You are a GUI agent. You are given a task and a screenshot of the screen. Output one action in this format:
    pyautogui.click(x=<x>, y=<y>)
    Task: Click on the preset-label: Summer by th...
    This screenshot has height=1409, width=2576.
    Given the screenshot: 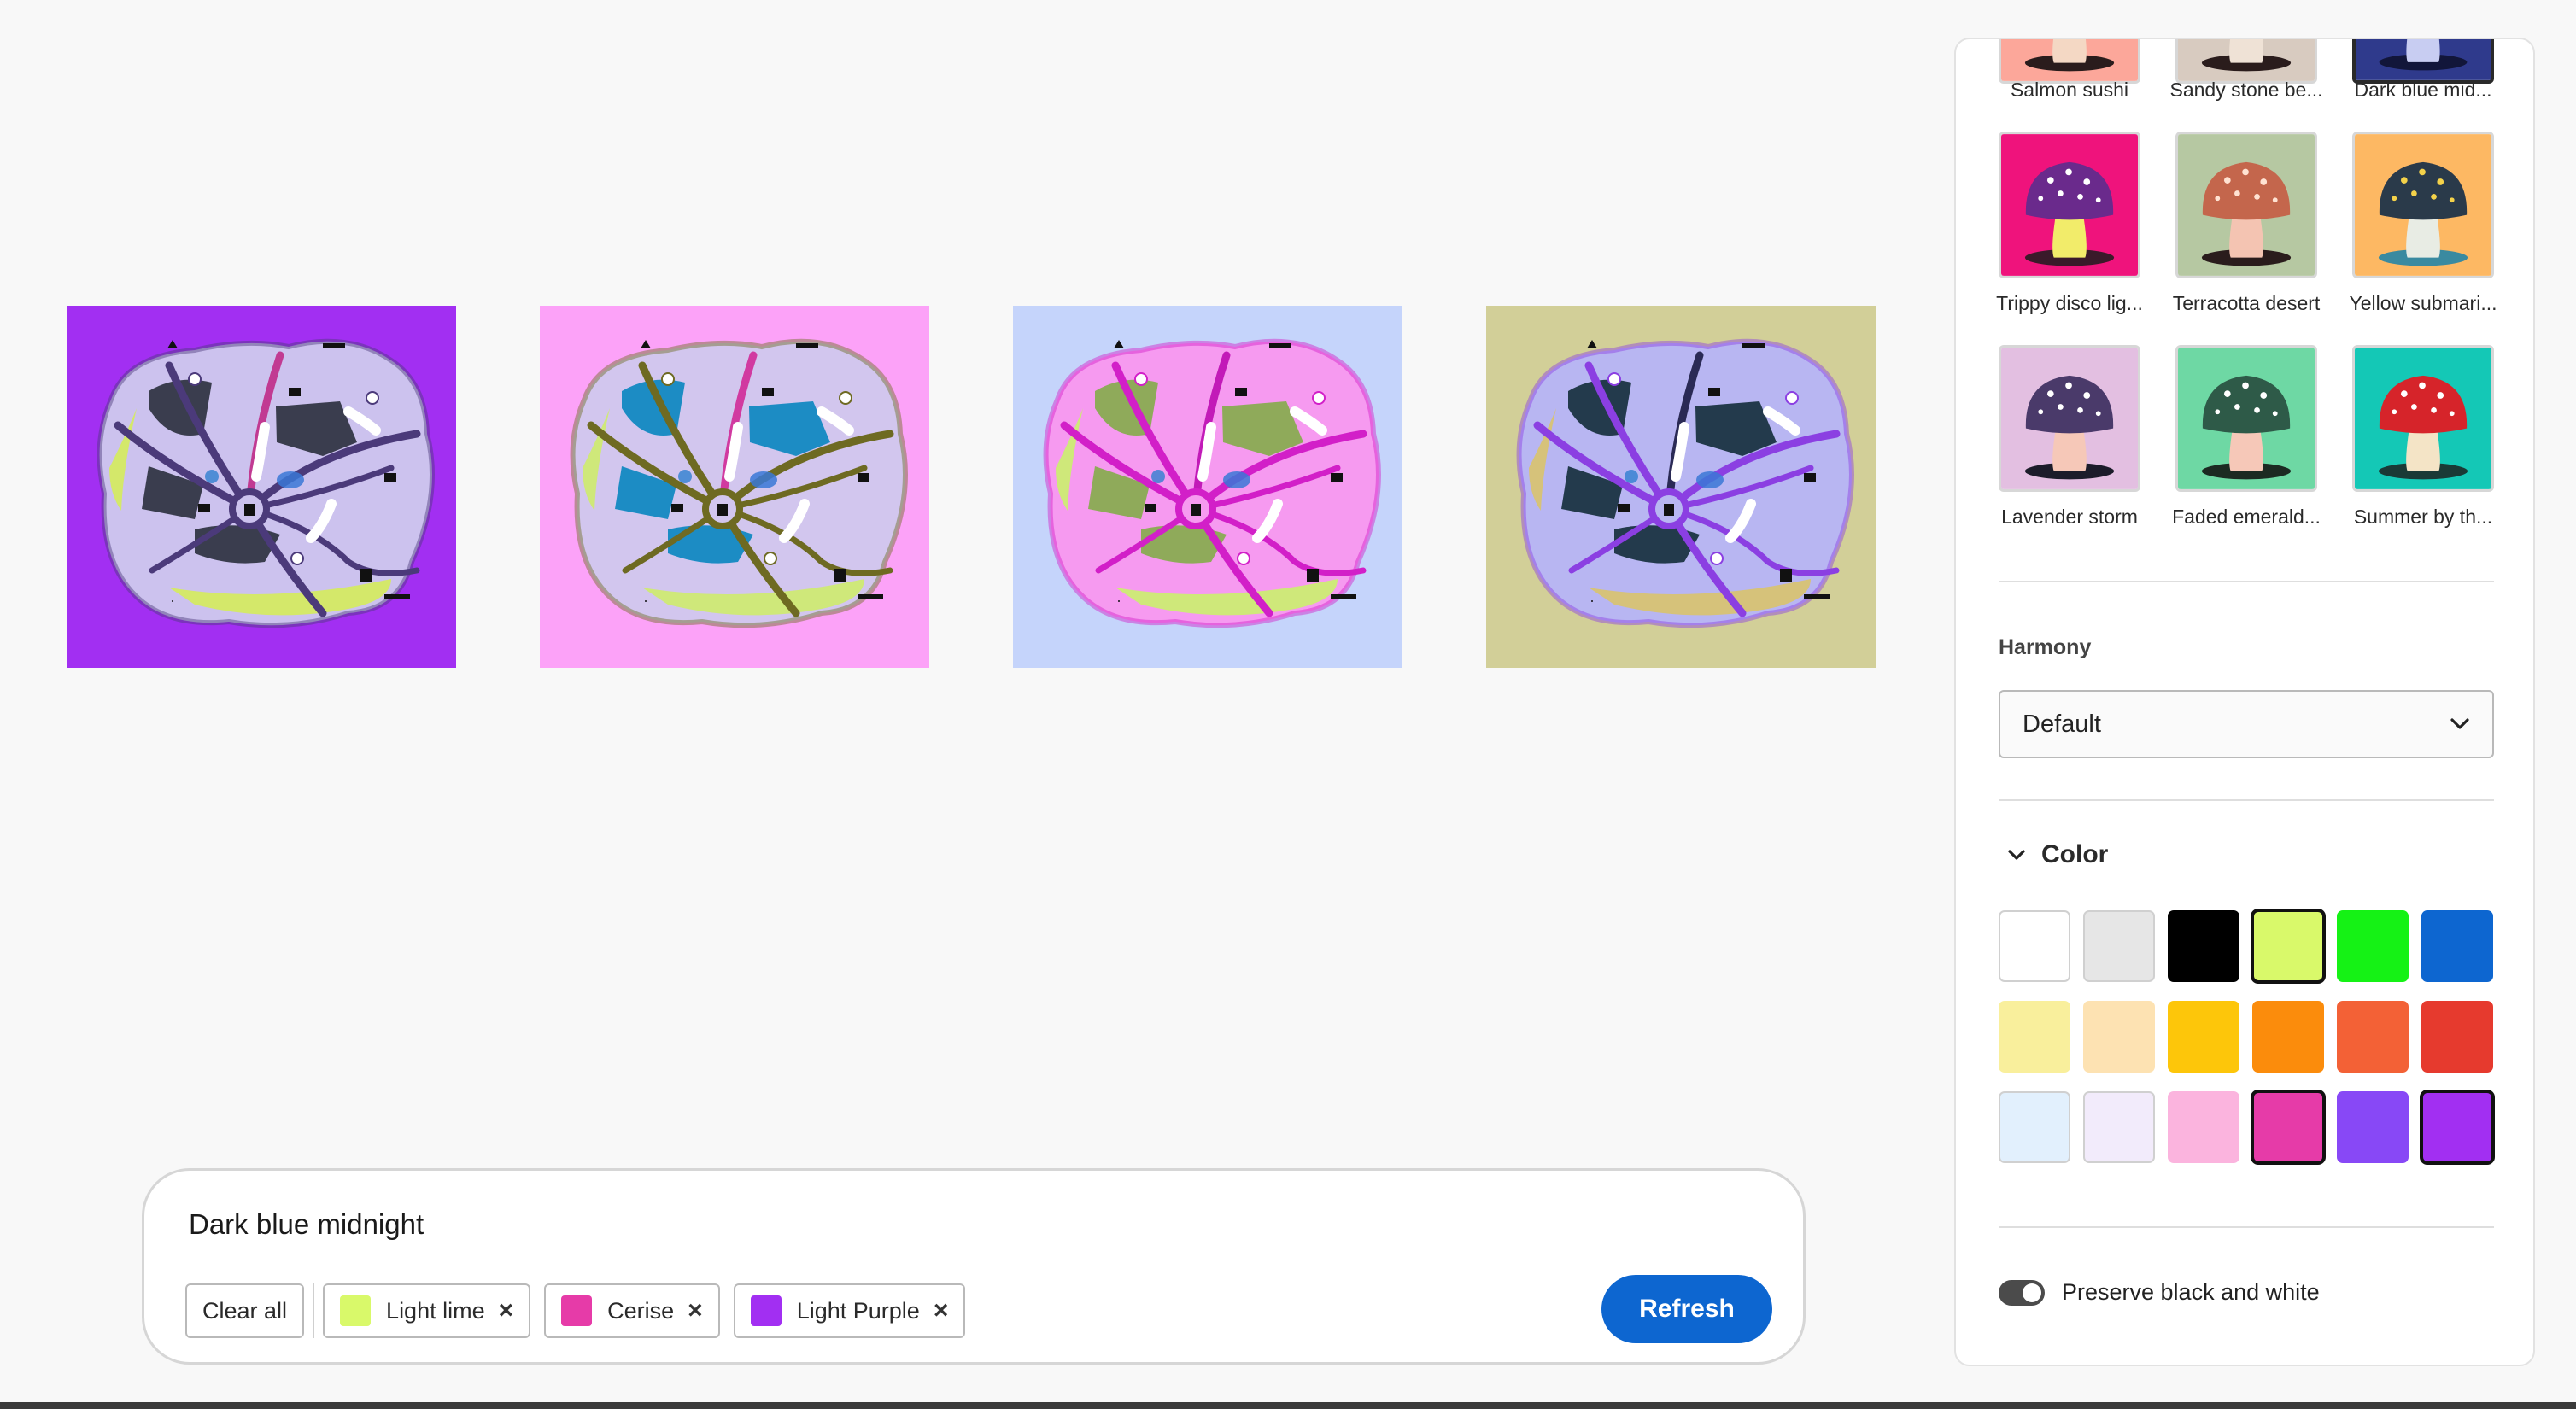 What is the action you would take?
    pyautogui.click(x=2423, y=517)
    